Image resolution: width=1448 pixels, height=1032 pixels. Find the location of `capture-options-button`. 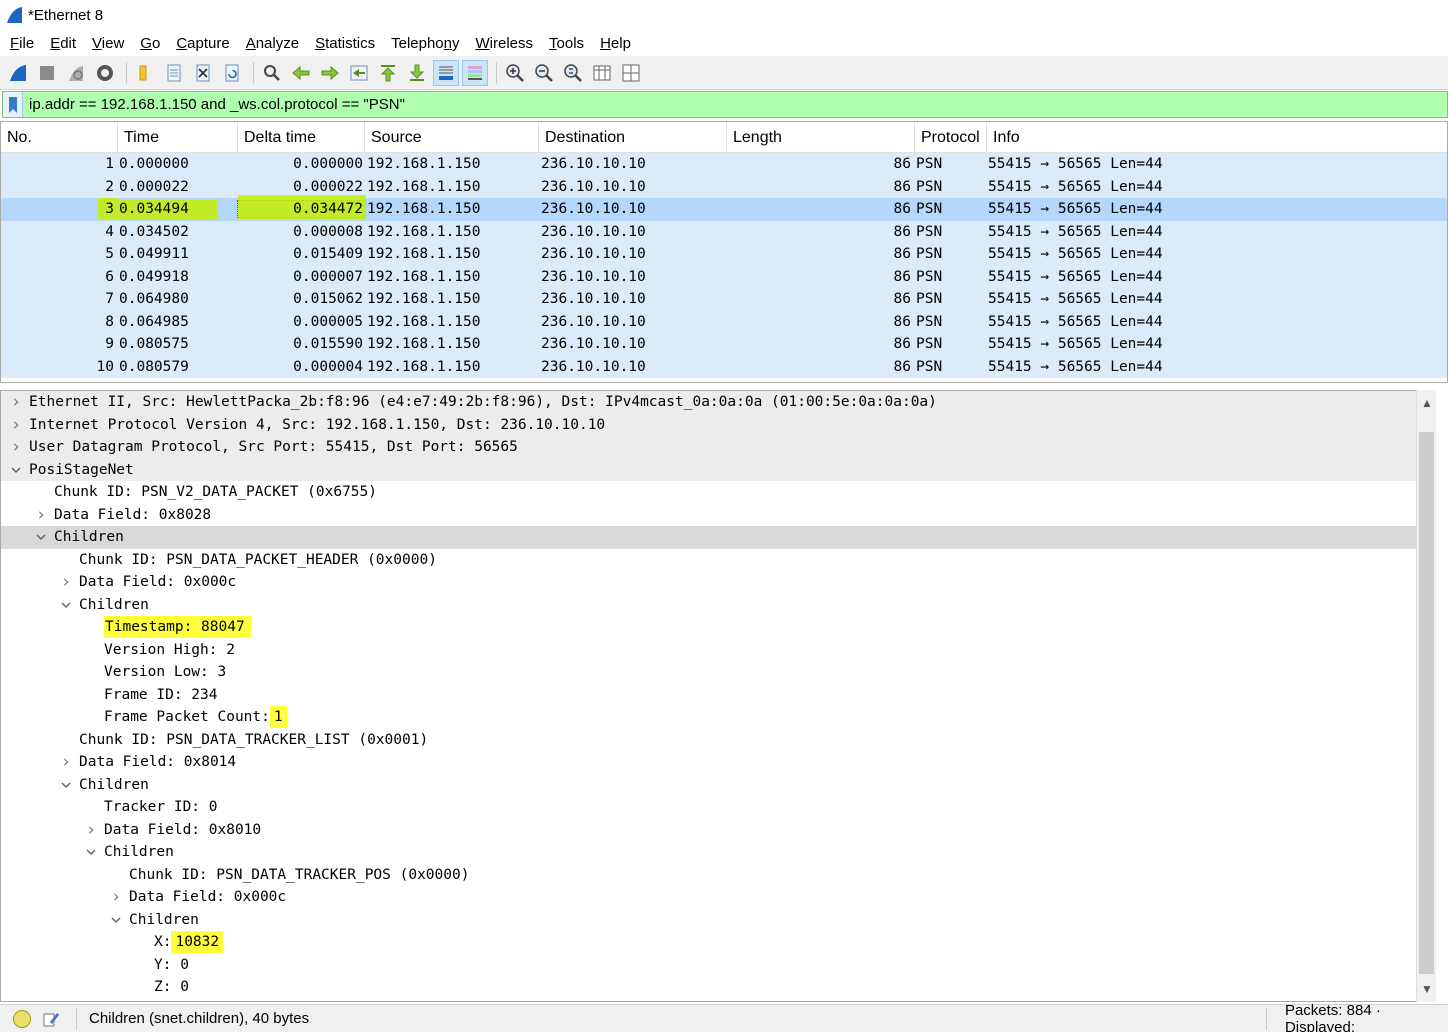

capture-options-button is located at coordinates (105, 73).